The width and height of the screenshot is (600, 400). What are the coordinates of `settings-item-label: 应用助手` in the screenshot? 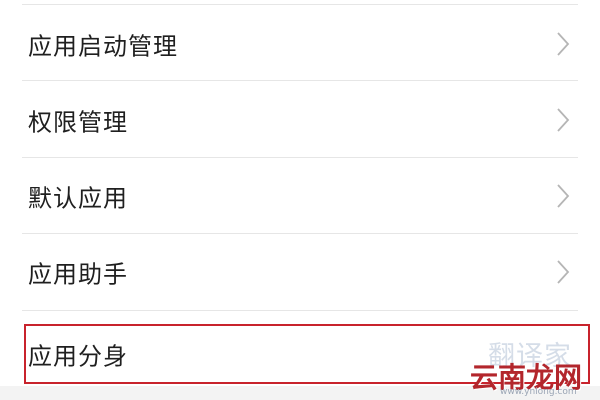 It's located at (78, 274).